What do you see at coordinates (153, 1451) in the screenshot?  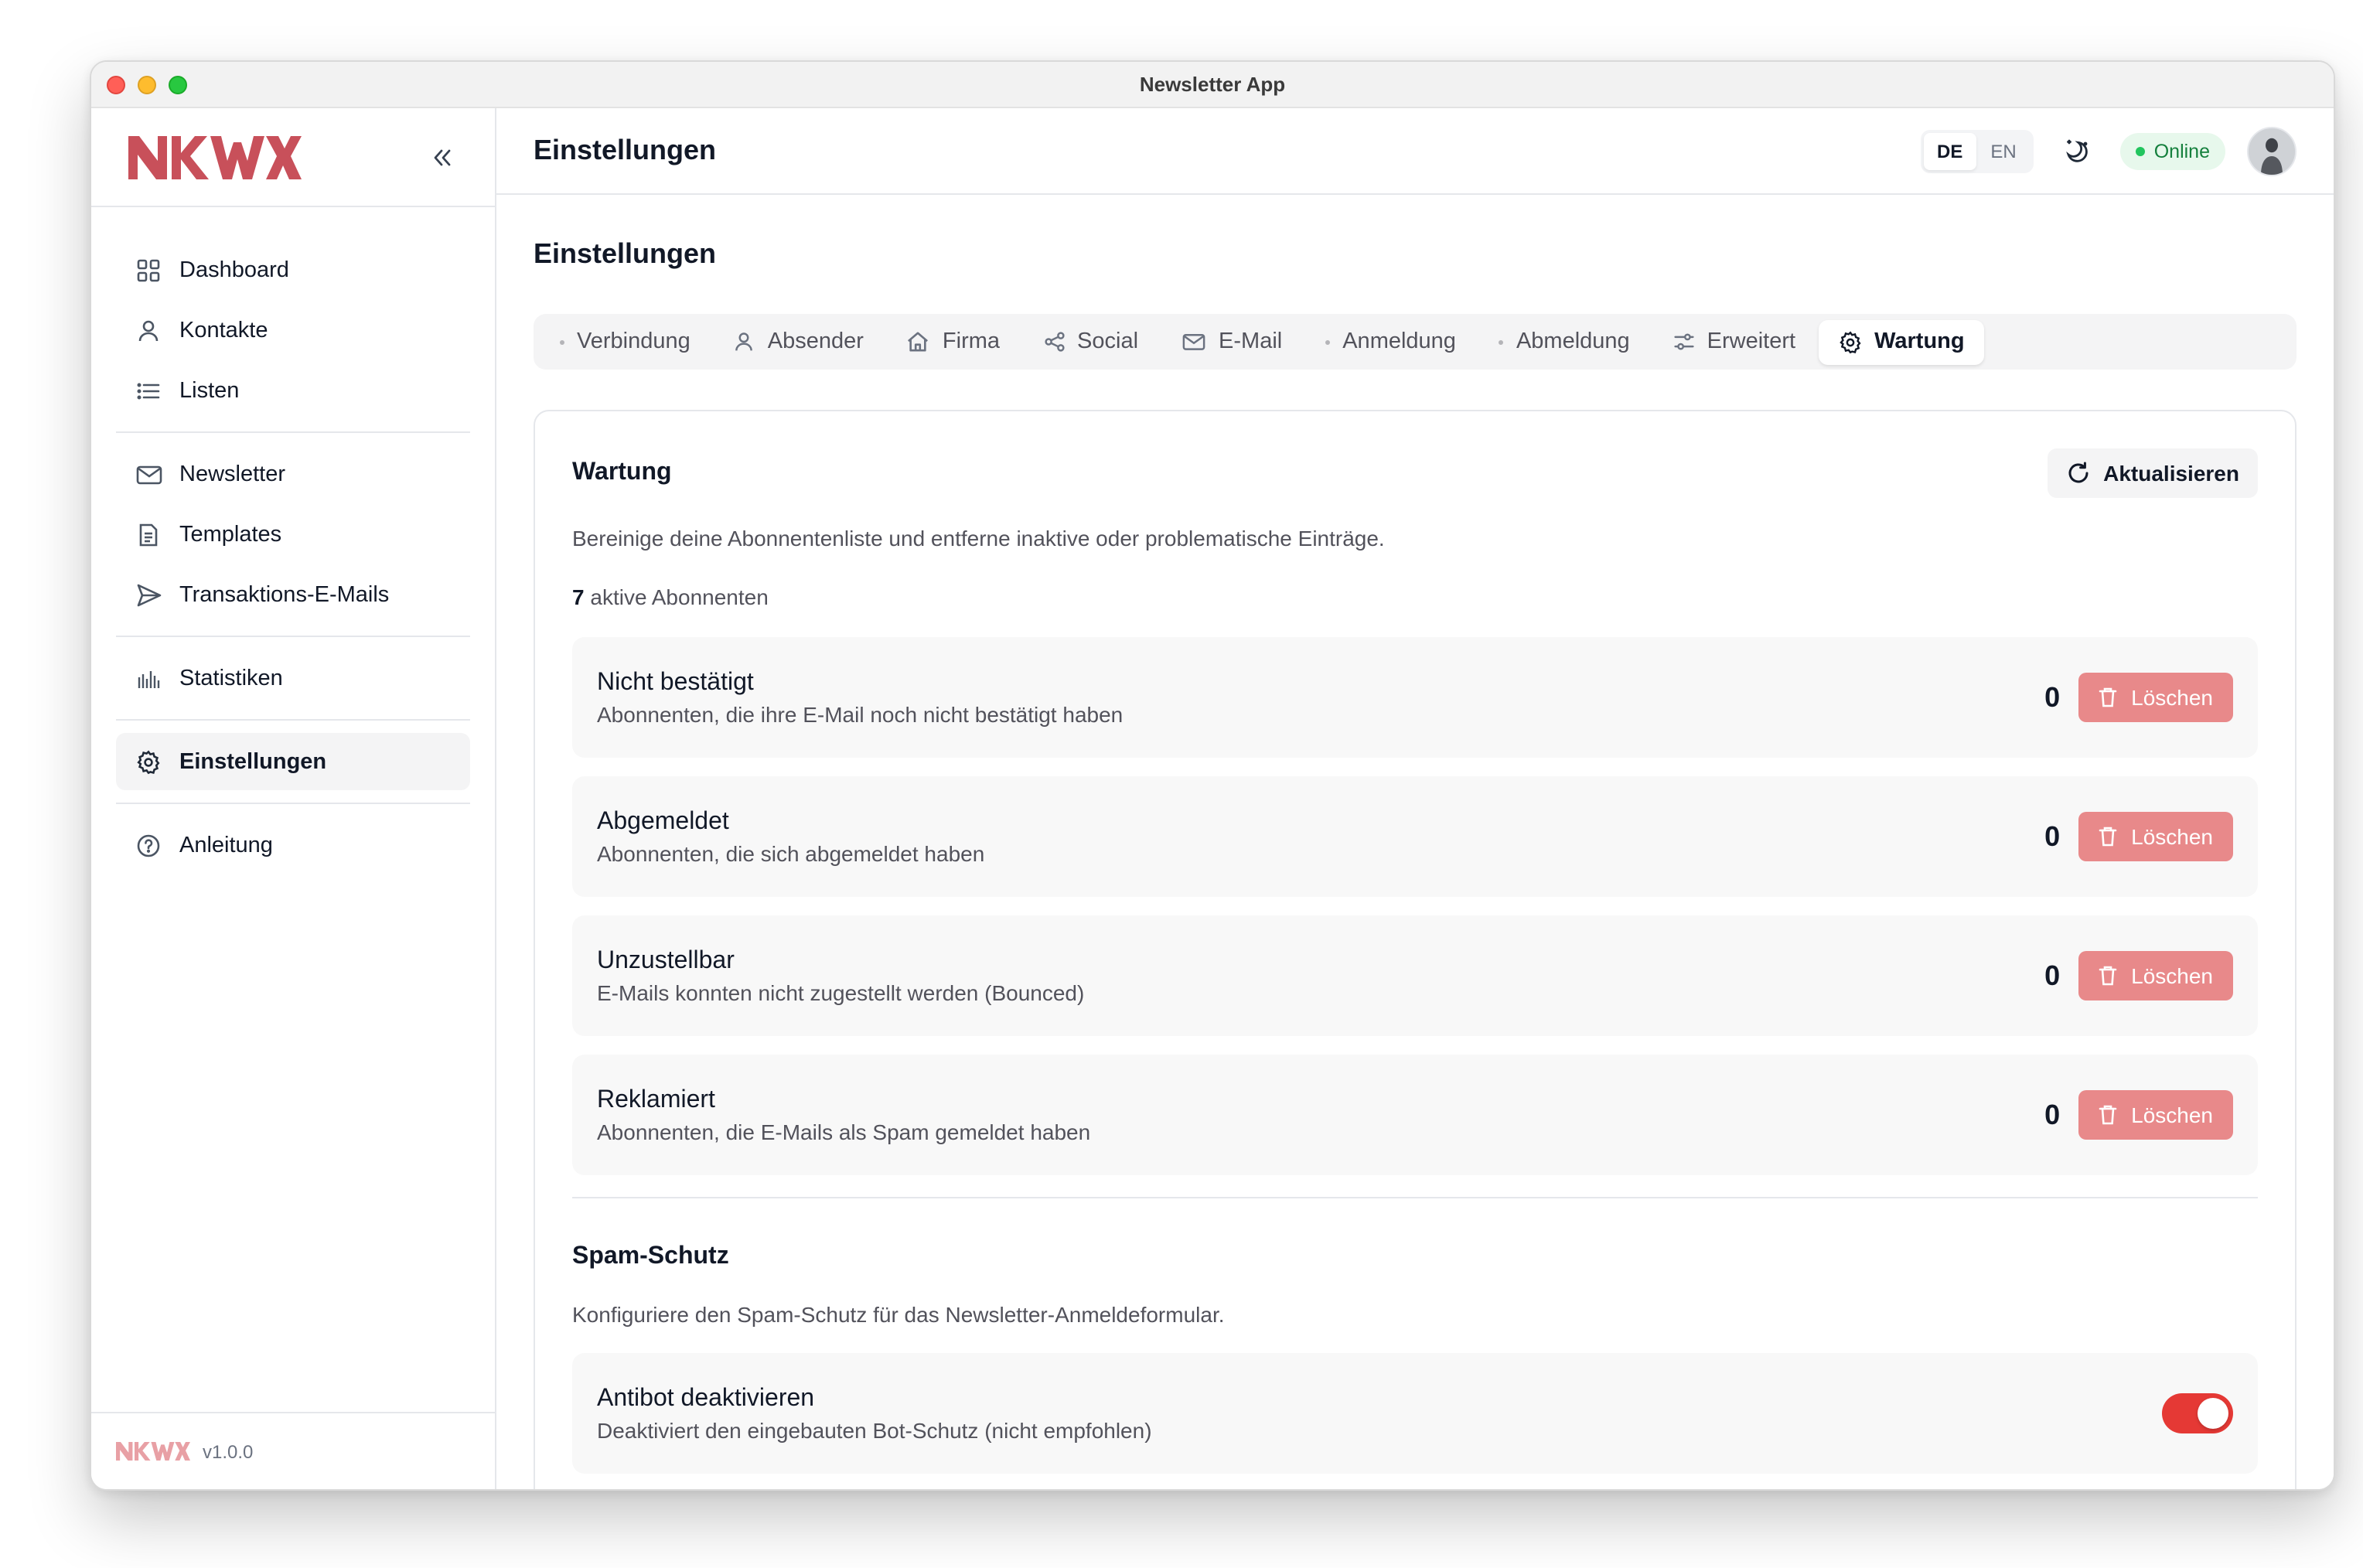 I see `footer-logo-icon` at bounding box center [153, 1451].